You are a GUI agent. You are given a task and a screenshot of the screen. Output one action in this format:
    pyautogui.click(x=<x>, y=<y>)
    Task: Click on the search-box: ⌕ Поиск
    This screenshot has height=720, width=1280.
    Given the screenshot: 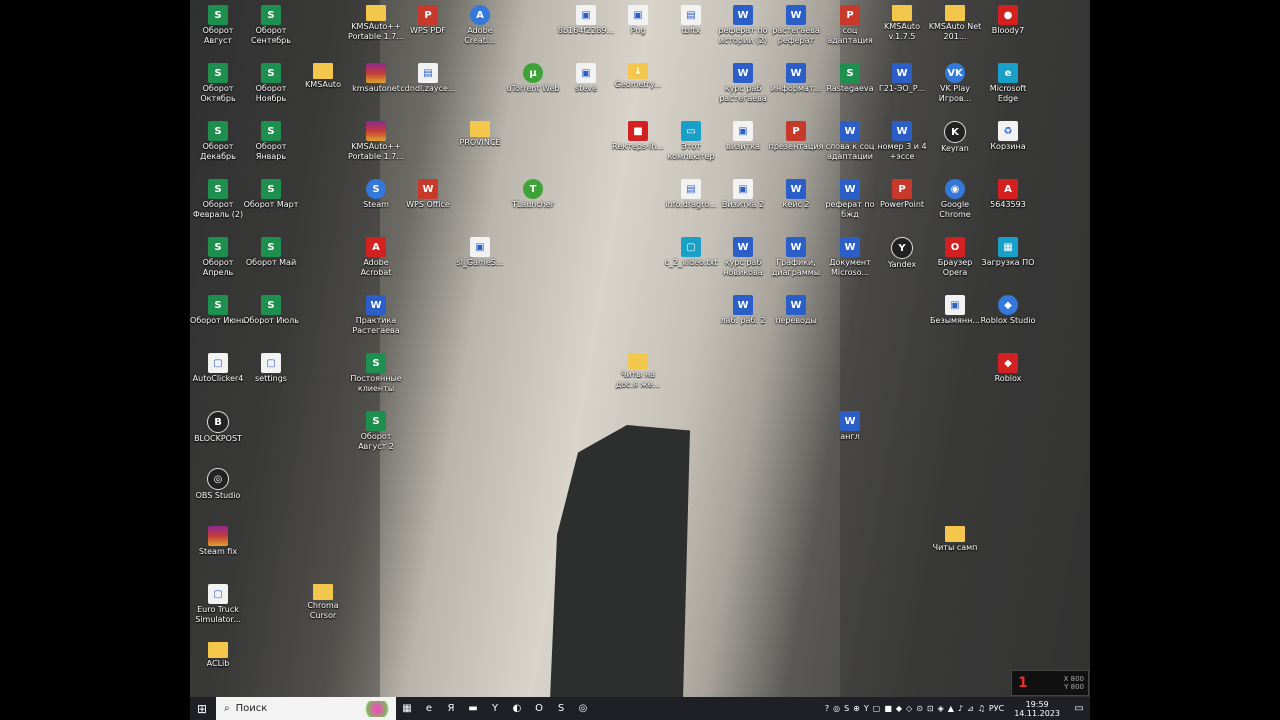 What is the action you would take?
    pyautogui.click(x=306, y=708)
    